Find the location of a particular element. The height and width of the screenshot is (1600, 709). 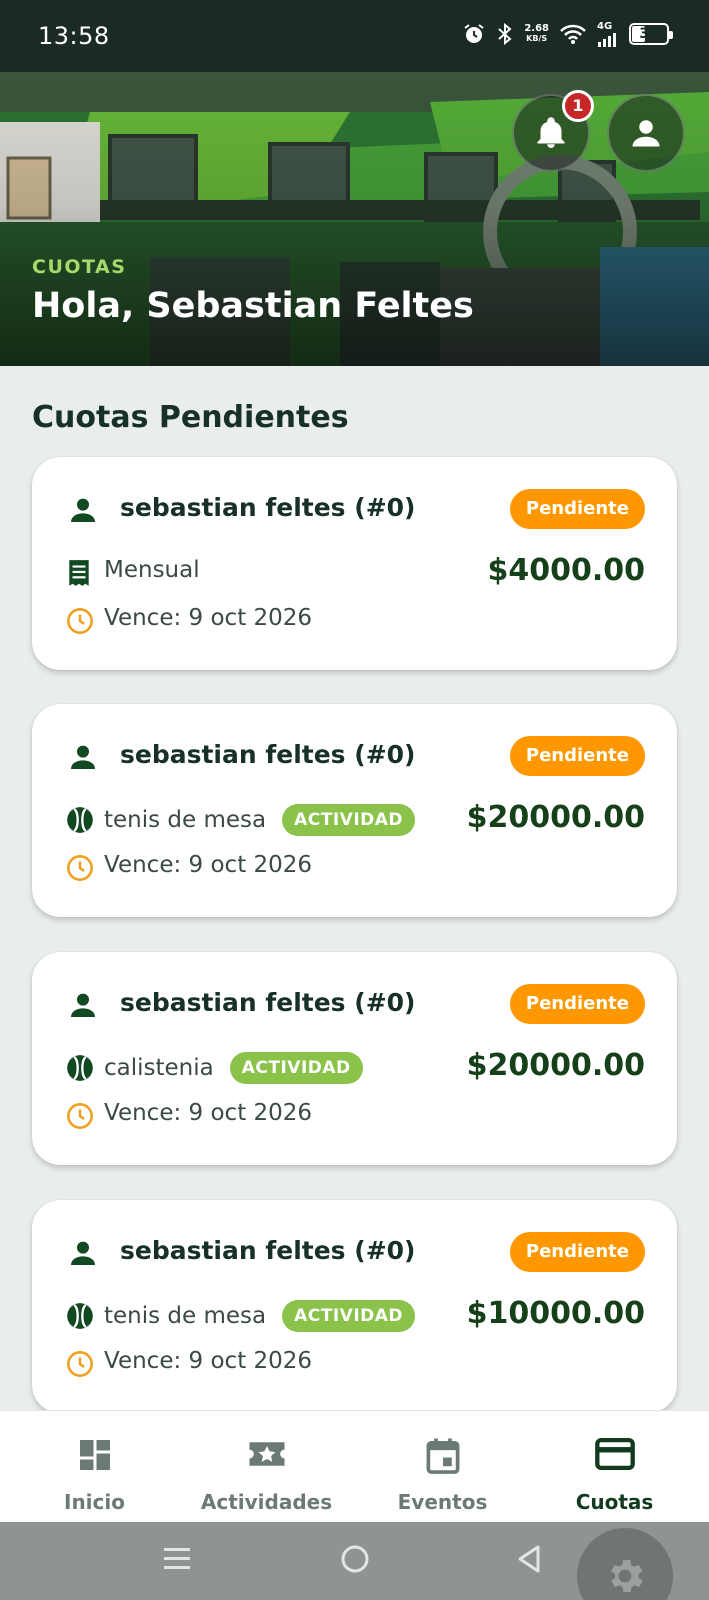

fee-amount: $4000.00 is located at coordinates (566, 570).